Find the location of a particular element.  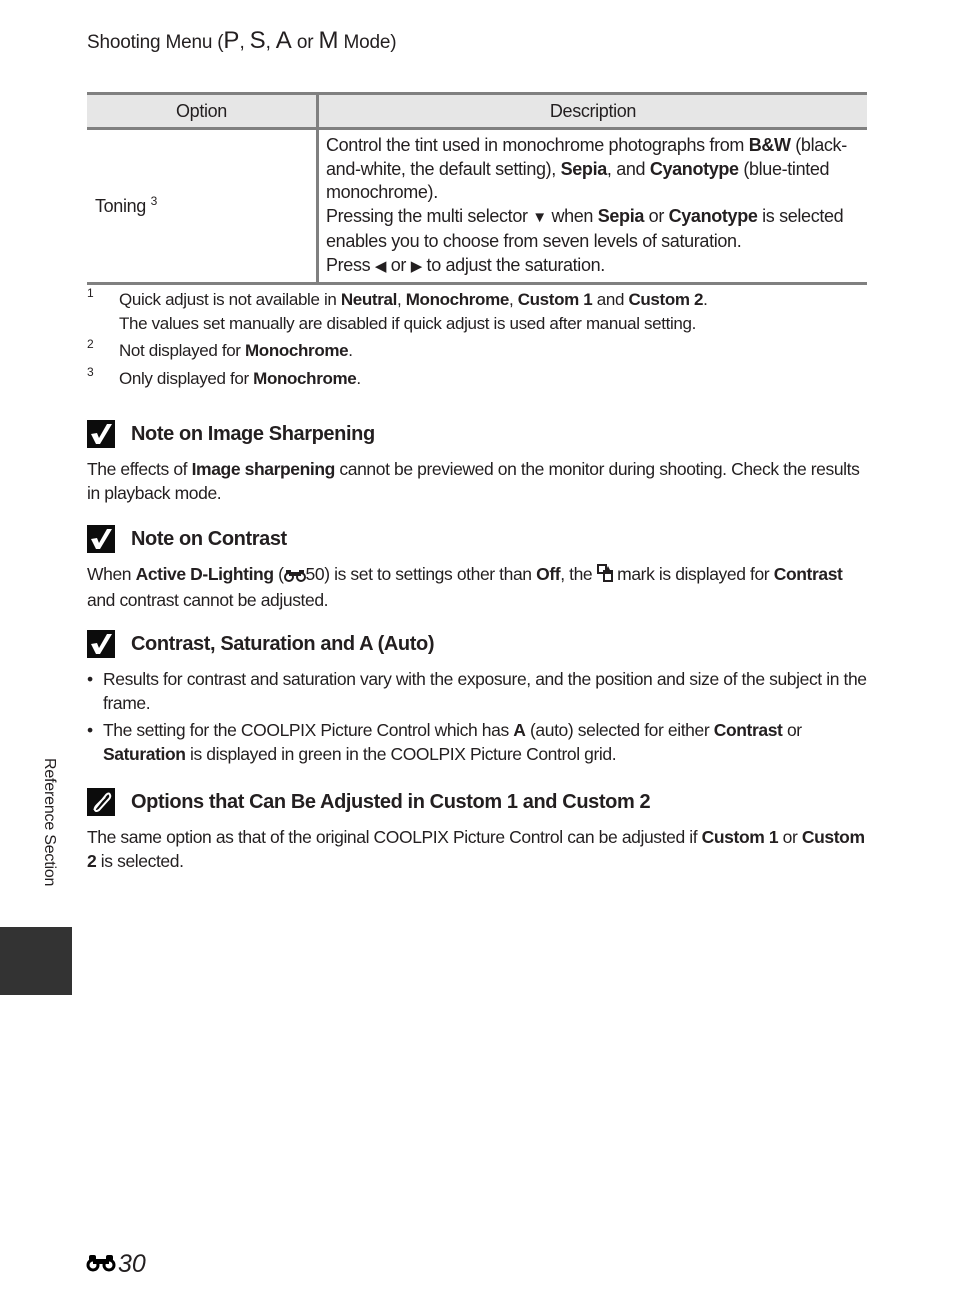

text: Quick adjust is not available in is located at coordinates (230, 299).